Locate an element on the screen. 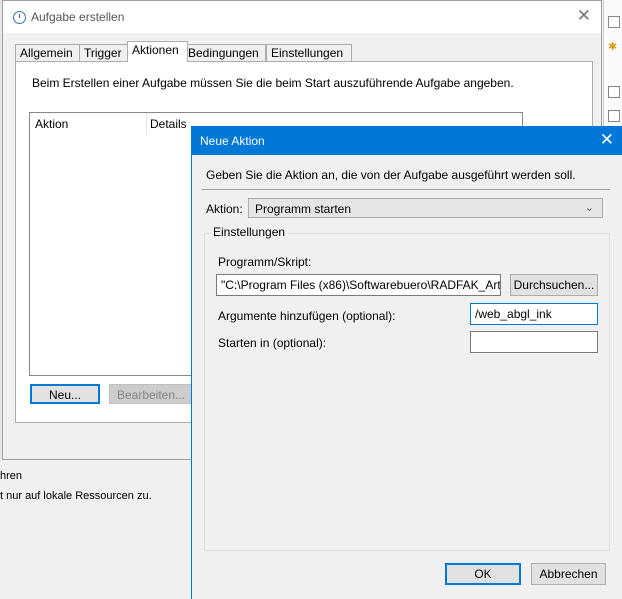 This screenshot has height=599, width=622. action-label: Aktion: is located at coordinates (224, 209).